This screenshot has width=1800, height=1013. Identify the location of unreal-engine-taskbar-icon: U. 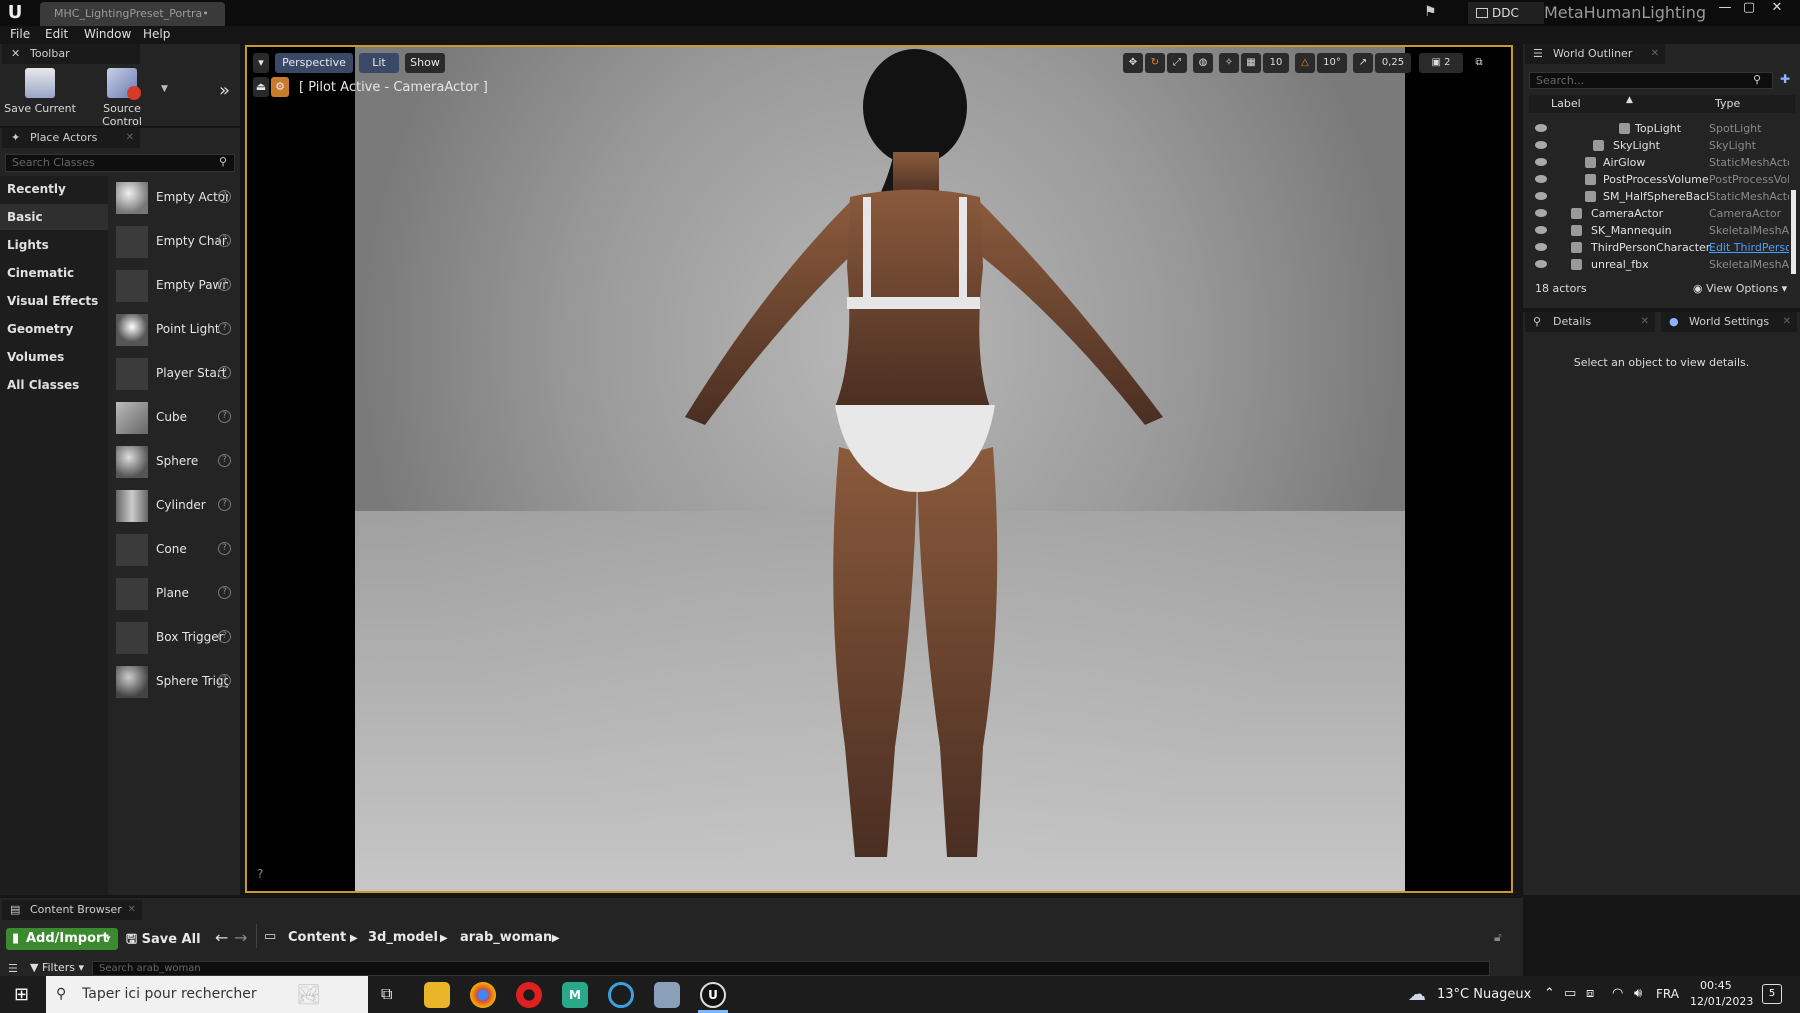
(713, 995).